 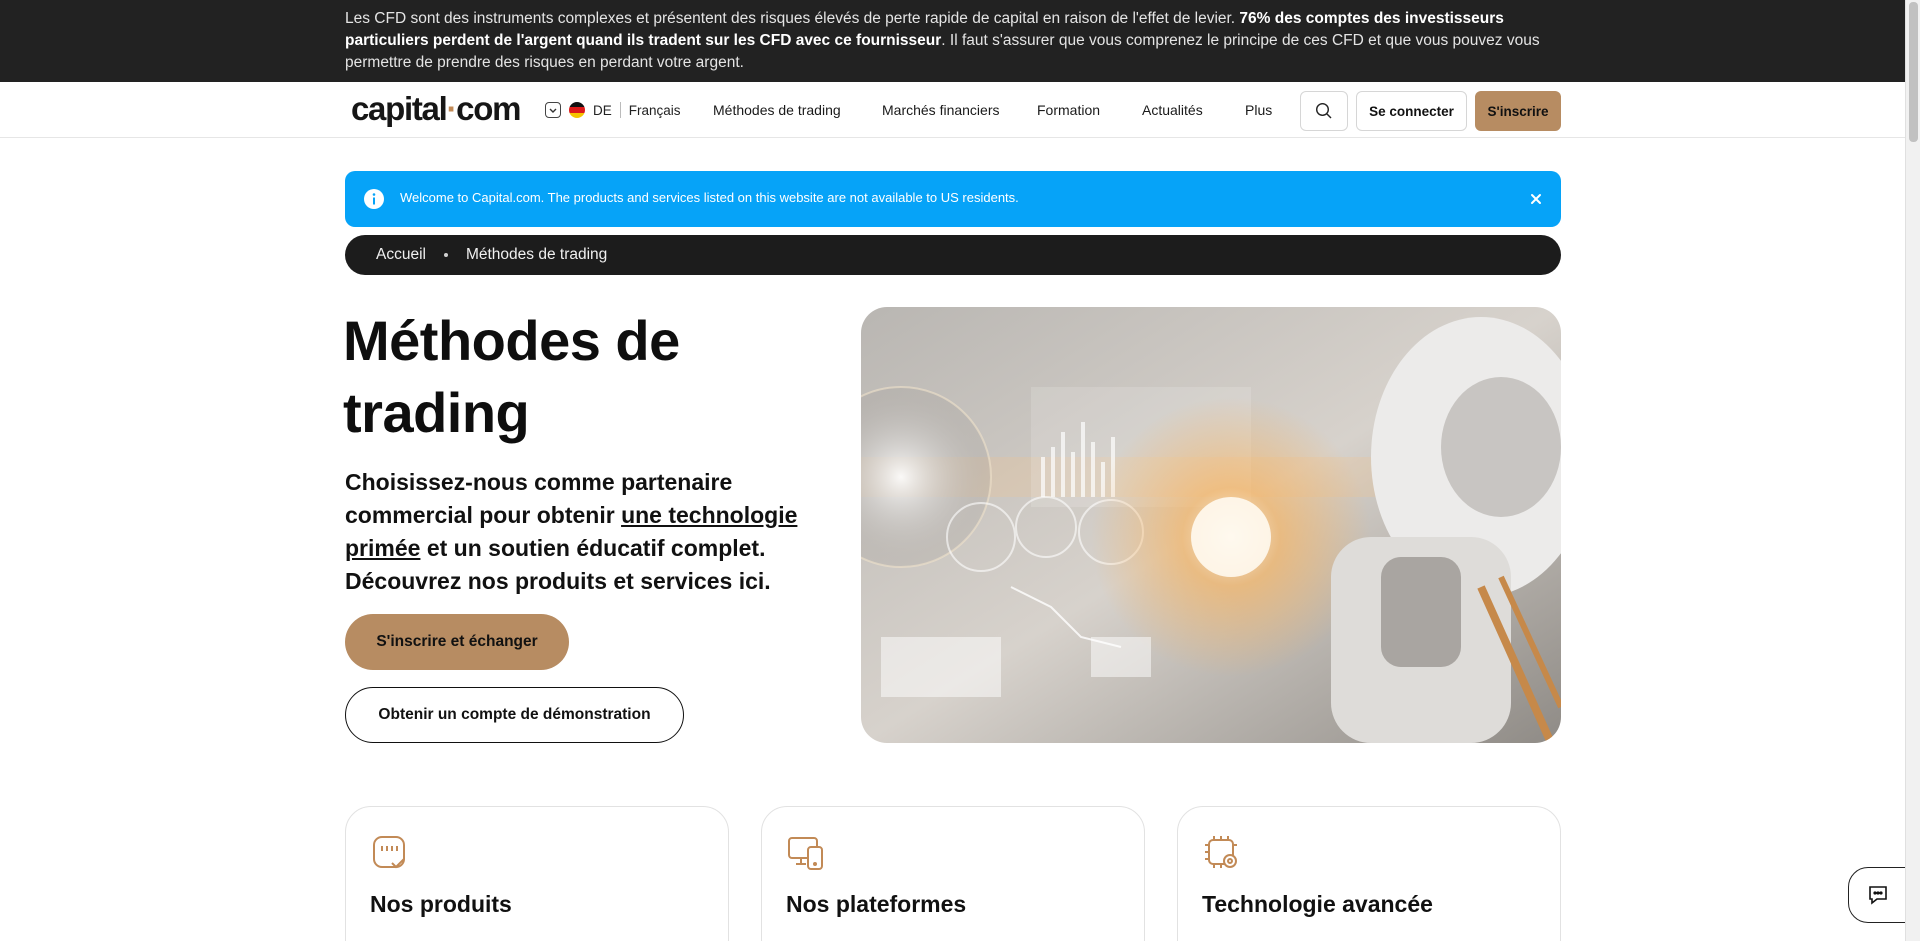 What do you see at coordinates (1411, 111) in the screenshot?
I see `login-button: Se connecter` at bounding box center [1411, 111].